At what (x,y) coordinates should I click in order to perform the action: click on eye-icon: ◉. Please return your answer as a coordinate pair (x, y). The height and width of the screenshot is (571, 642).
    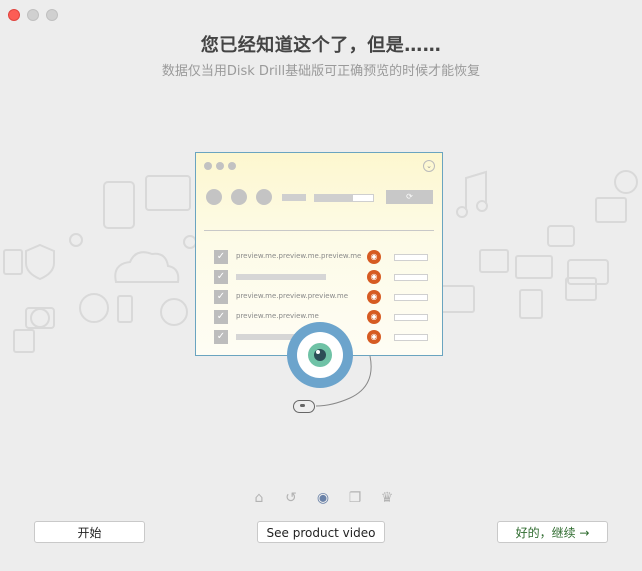
    Looking at the image, I should click on (323, 498).